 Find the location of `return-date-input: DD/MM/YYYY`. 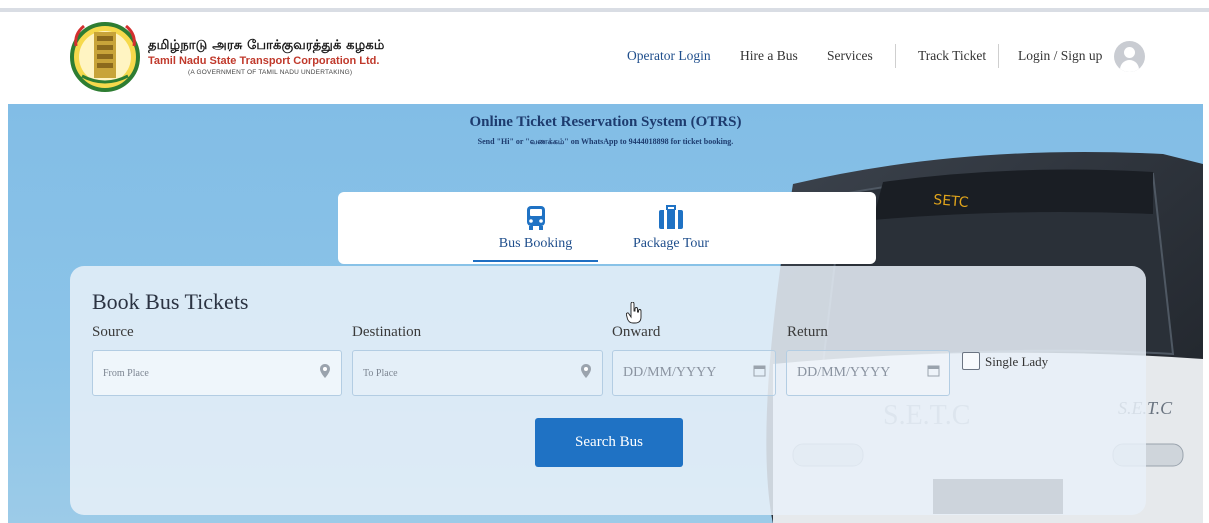

return-date-input: DD/MM/YYYY is located at coordinates (868, 373).